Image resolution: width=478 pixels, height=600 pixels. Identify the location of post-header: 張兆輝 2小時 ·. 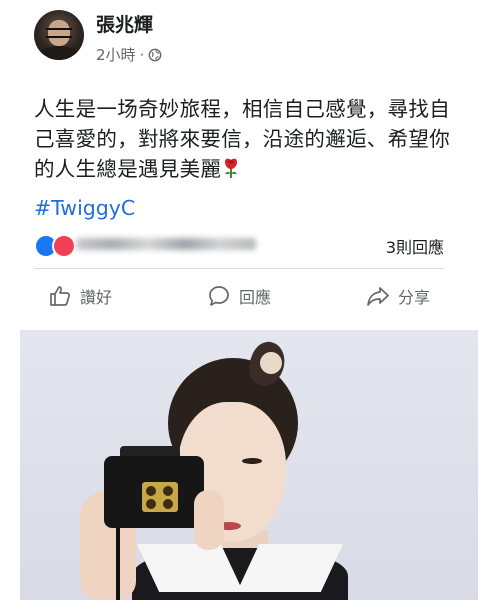
(239, 39).